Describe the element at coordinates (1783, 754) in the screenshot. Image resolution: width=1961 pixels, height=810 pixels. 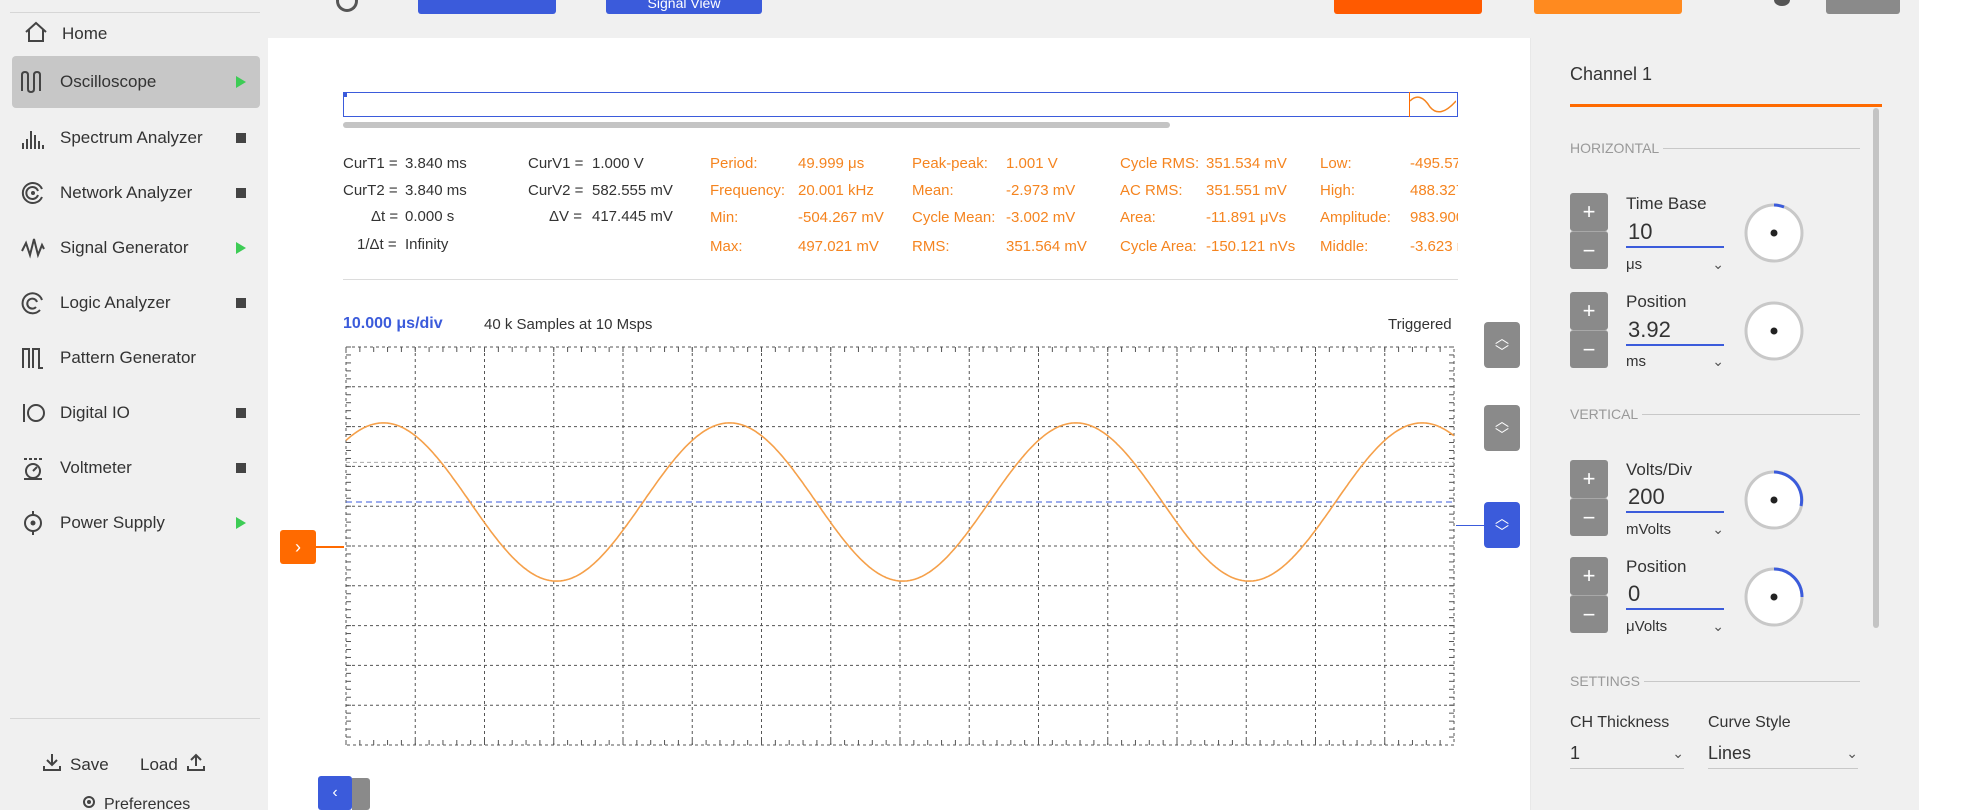
I see `curve-style-select: Lines ⌄` at that location.